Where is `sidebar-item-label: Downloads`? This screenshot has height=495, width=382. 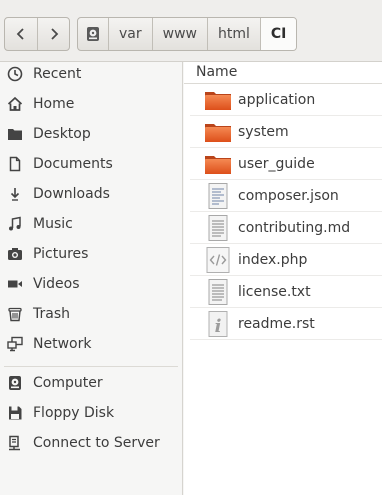 sidebar-item-label: Downloads is located at coordinates (71, 194).